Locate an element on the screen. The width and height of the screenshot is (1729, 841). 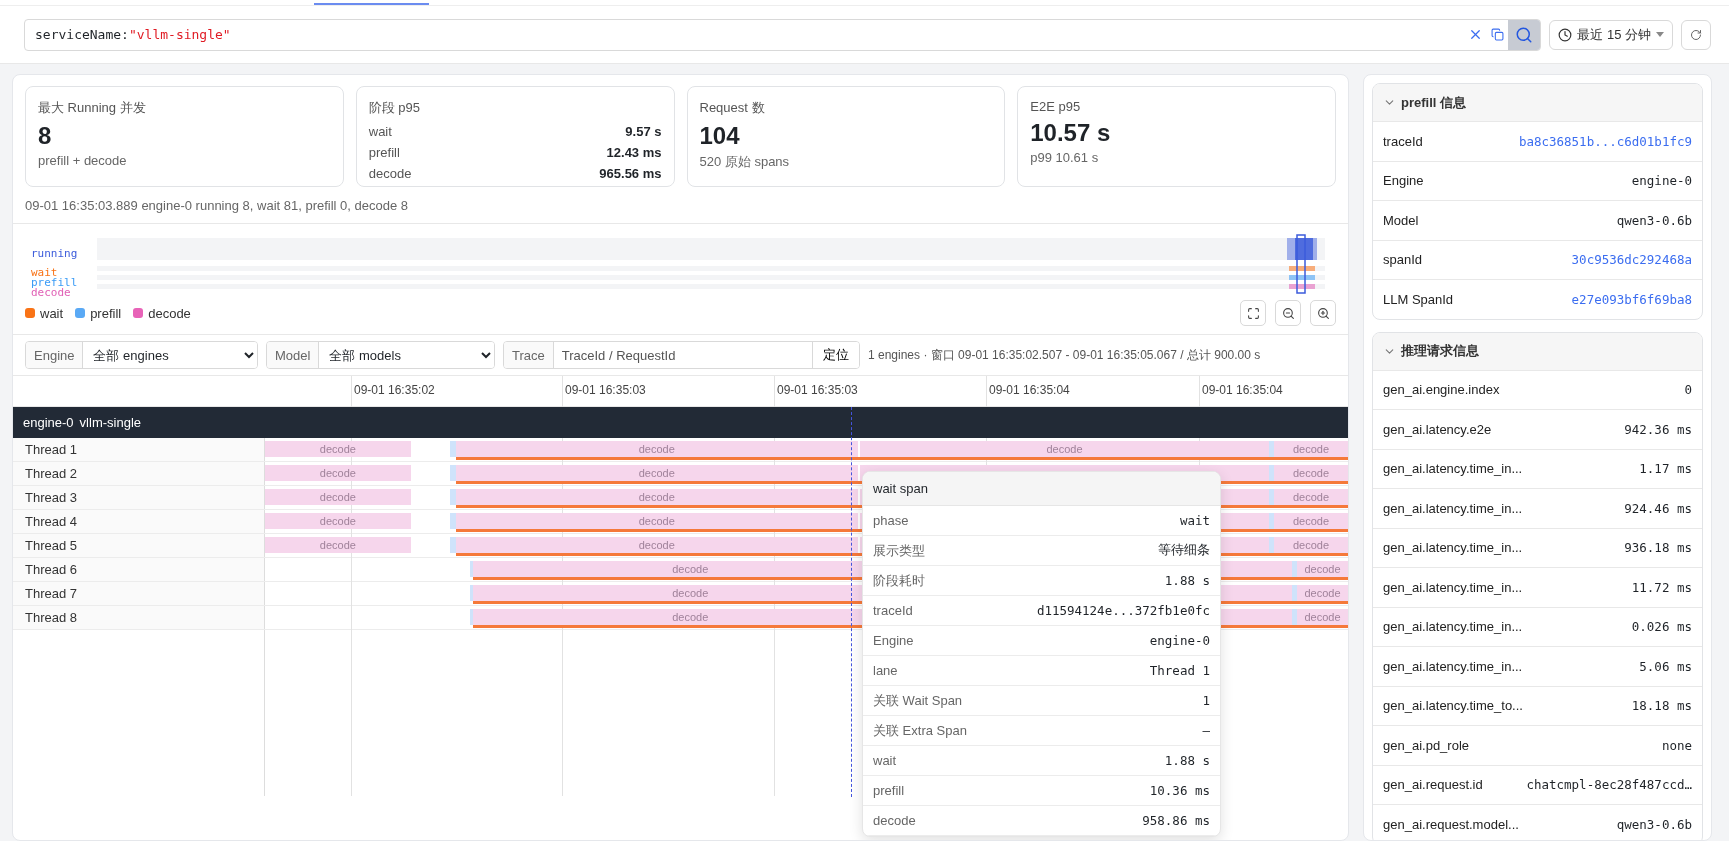
section-title: 推理请求信息 is located at coordinates (1440, 351).